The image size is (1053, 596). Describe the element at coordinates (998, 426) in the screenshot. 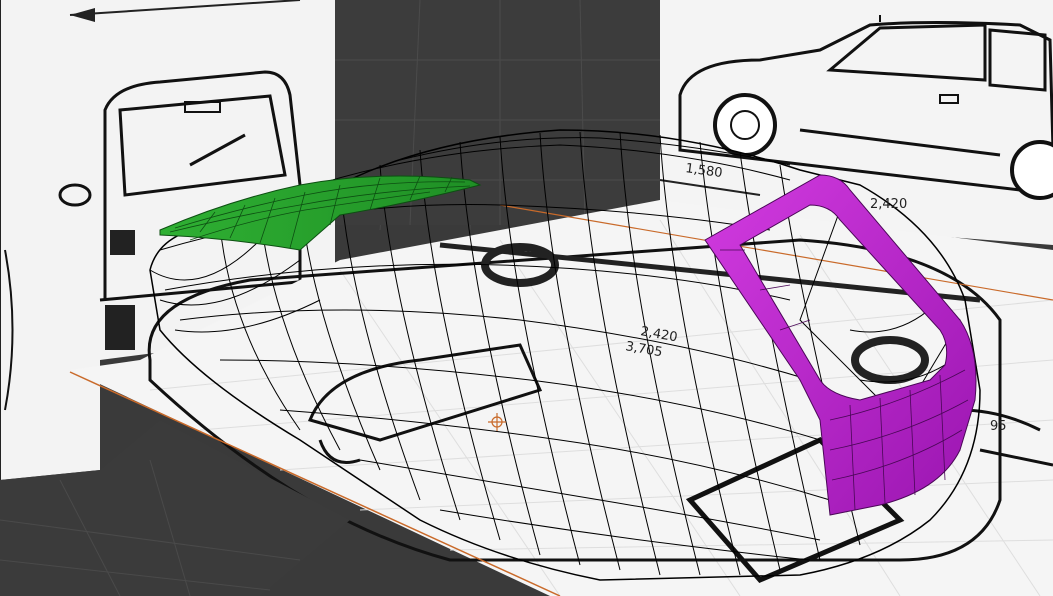

I see `dim-label-right: 95` at that location.